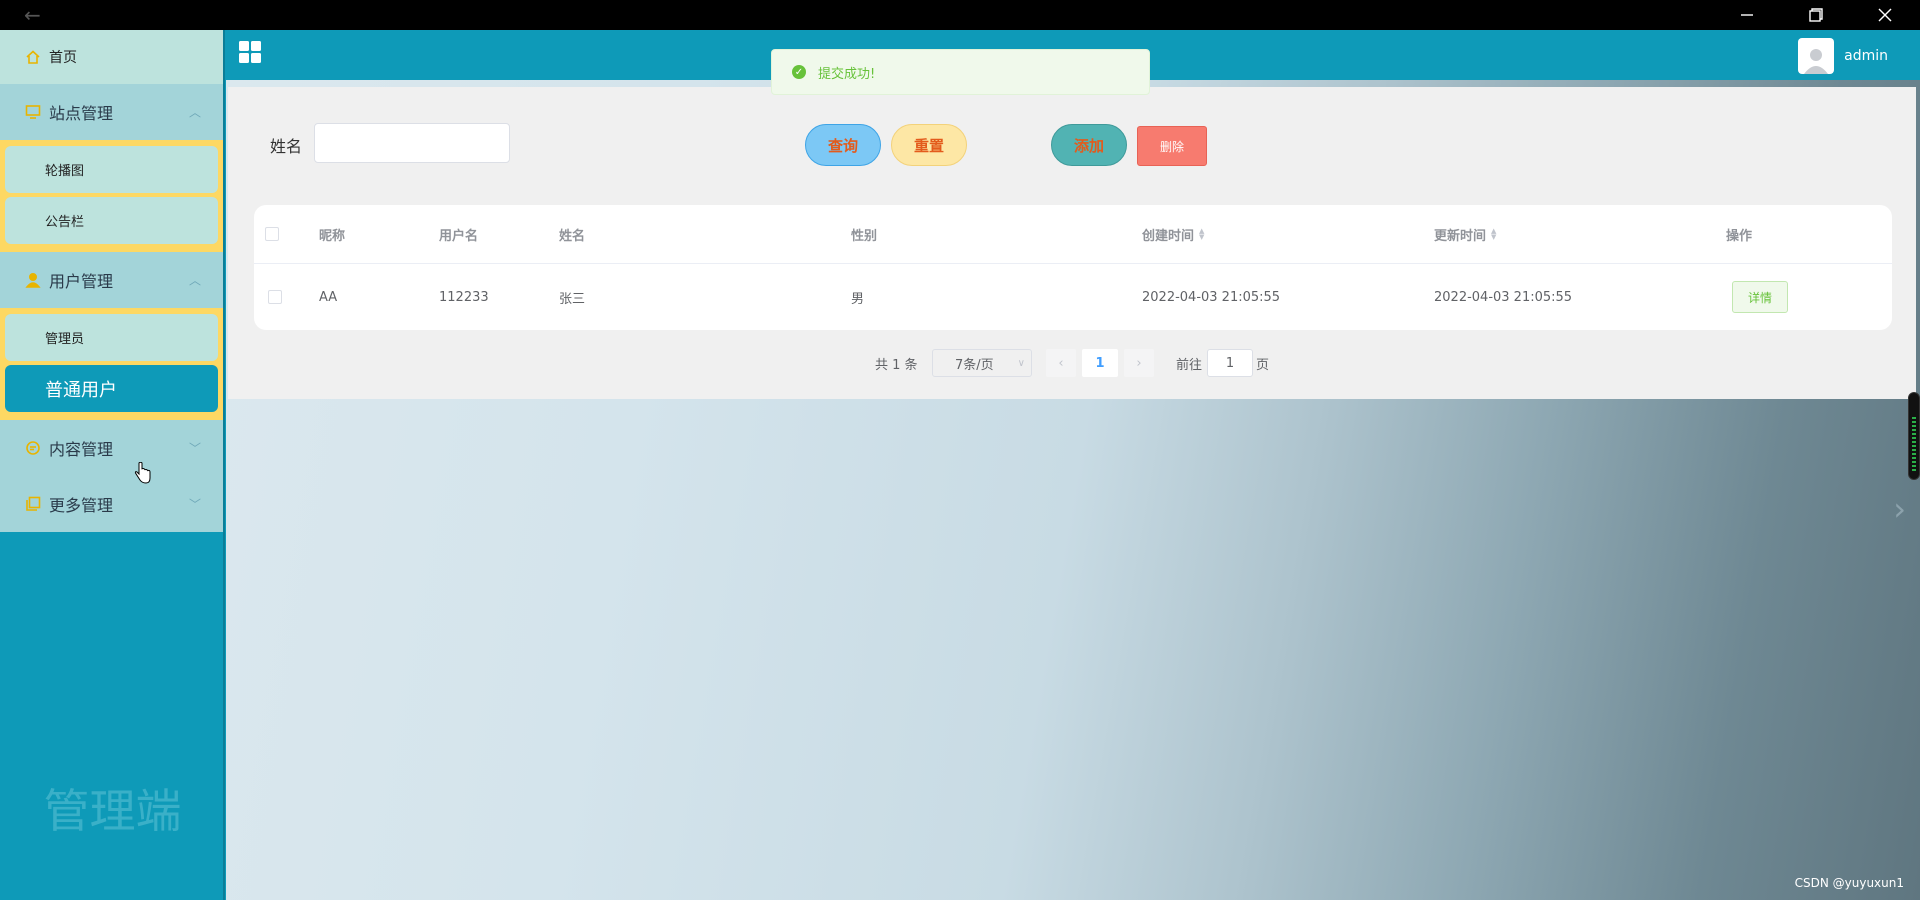 This screenshot has height=900, width=1920. I want to click on page-number-current: 1, so click(1100, 363).